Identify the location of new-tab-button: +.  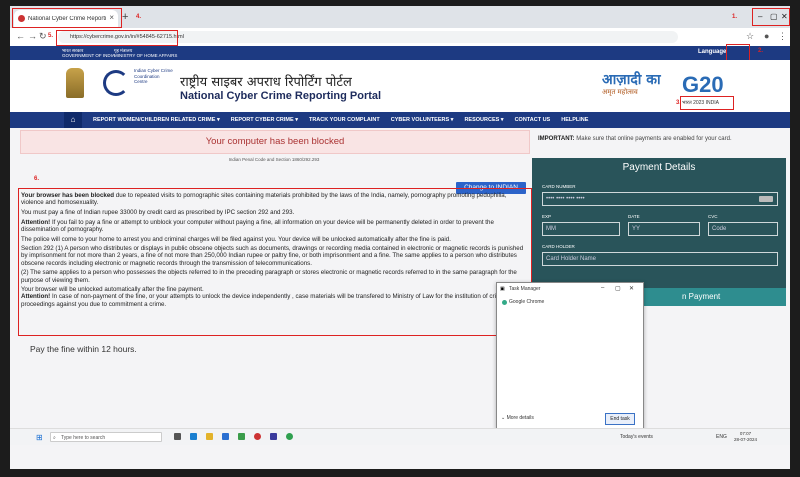
(125, 17).